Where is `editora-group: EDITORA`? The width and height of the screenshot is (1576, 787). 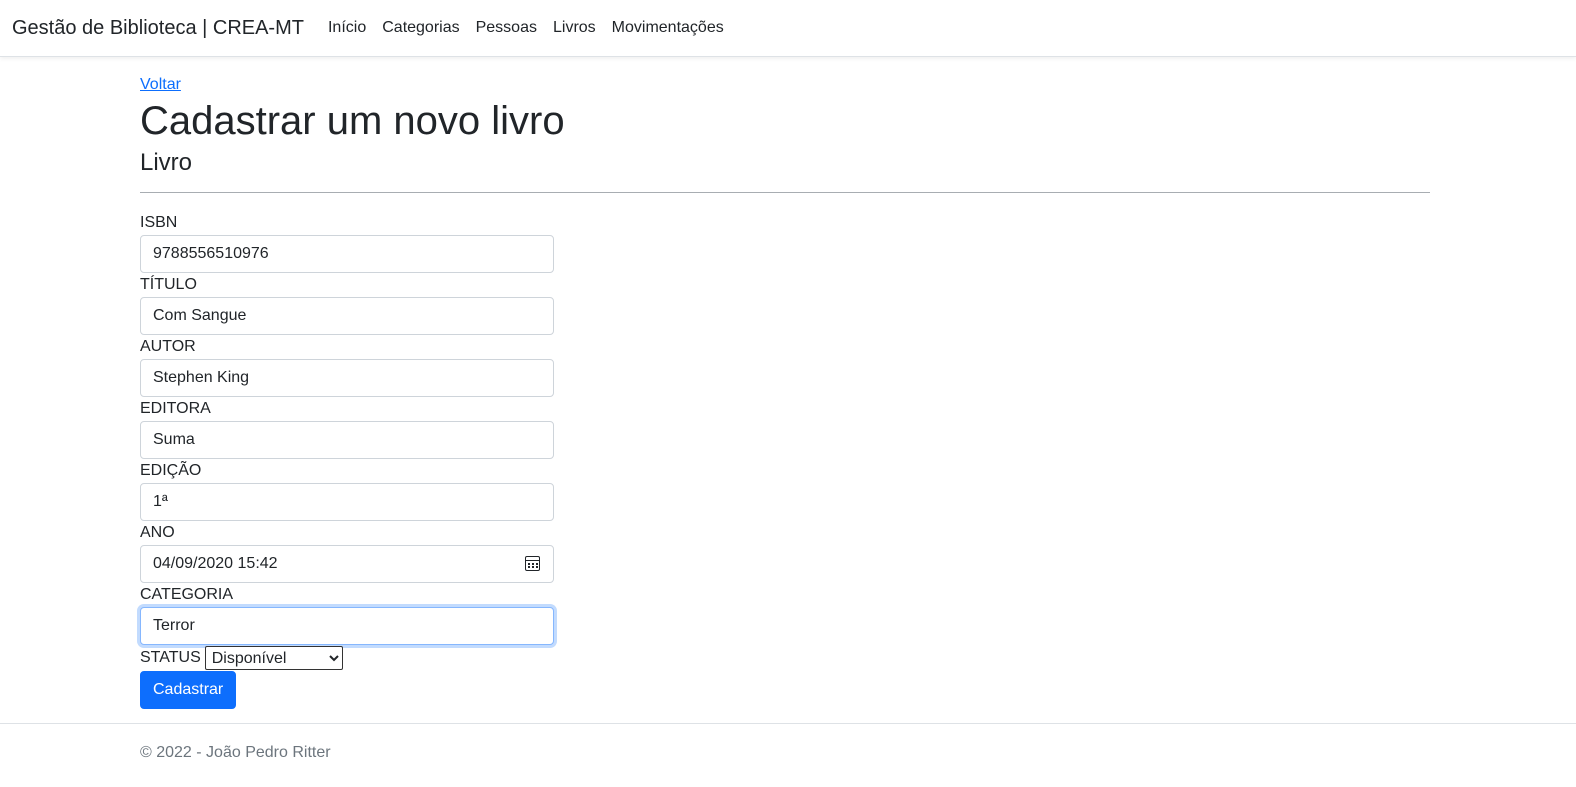
editora-group: EDITORA is located at coordinates (347, 428).